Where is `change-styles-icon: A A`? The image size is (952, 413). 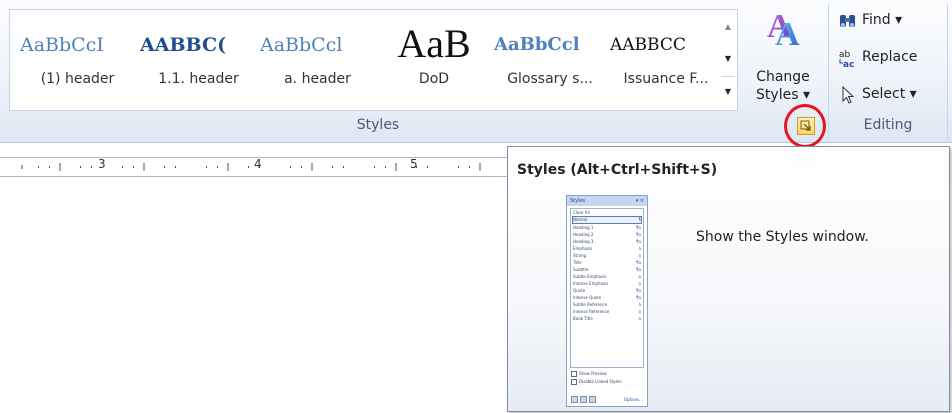
change-styles-icon: A A is located at coordinates (783, 28).